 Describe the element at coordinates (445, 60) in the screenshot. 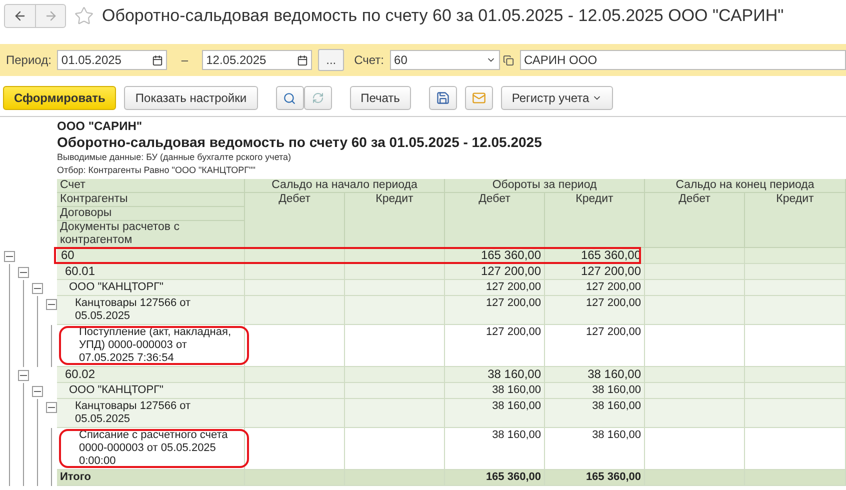

I see `account-field: 60` at that location.